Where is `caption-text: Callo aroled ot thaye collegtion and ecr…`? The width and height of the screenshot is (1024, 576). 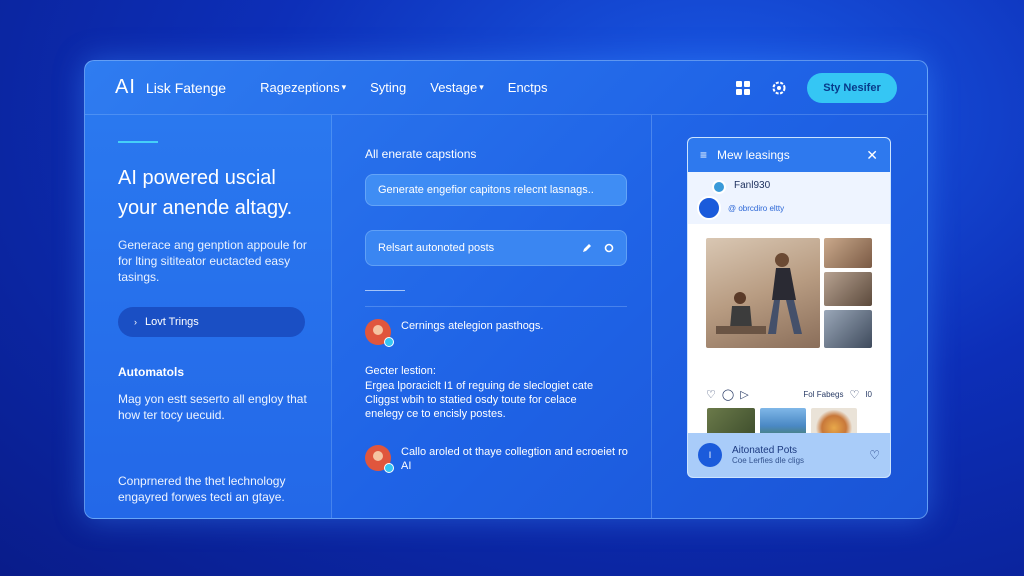 caption-text: Callo aroled ot thaye collegtion and ecr… is located at coordinates (514, 459).